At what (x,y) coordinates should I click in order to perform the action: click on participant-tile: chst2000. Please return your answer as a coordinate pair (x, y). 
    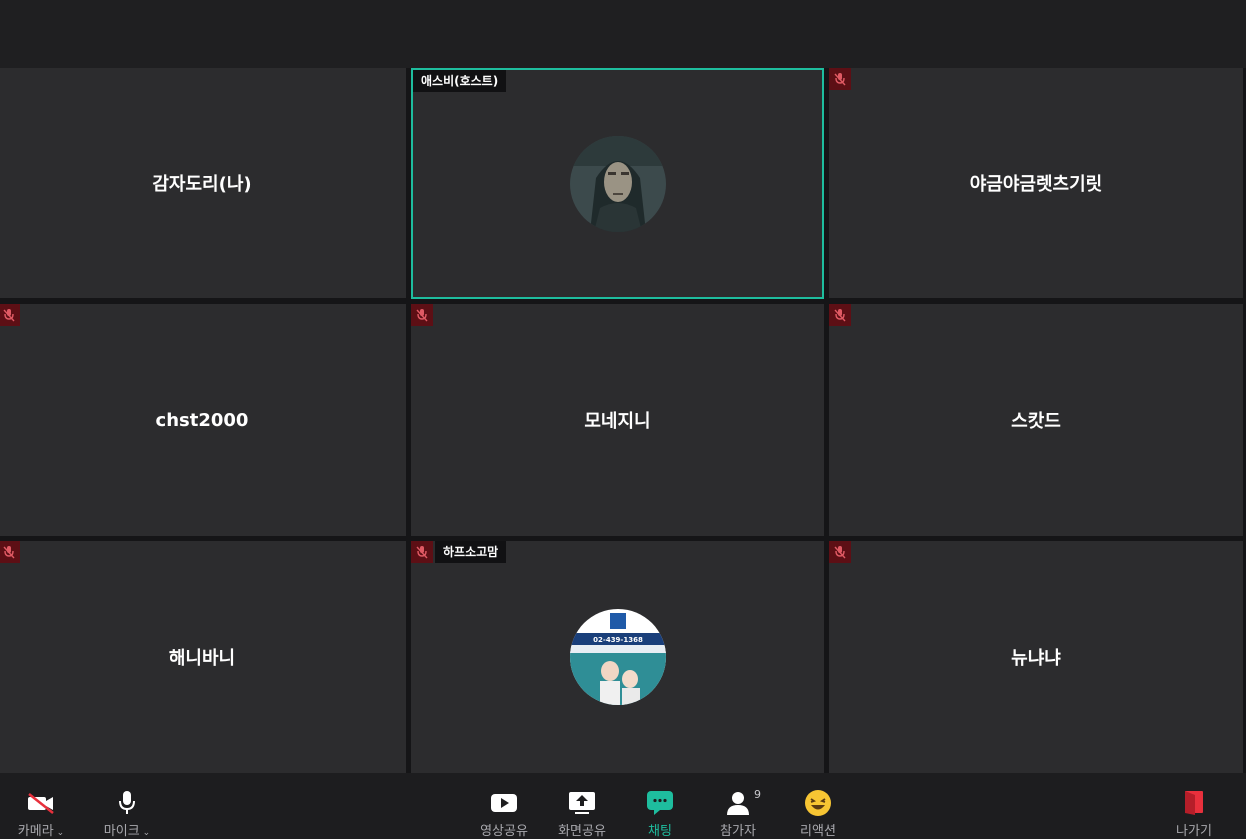
    Looking at the image, I should click on (203, 420).